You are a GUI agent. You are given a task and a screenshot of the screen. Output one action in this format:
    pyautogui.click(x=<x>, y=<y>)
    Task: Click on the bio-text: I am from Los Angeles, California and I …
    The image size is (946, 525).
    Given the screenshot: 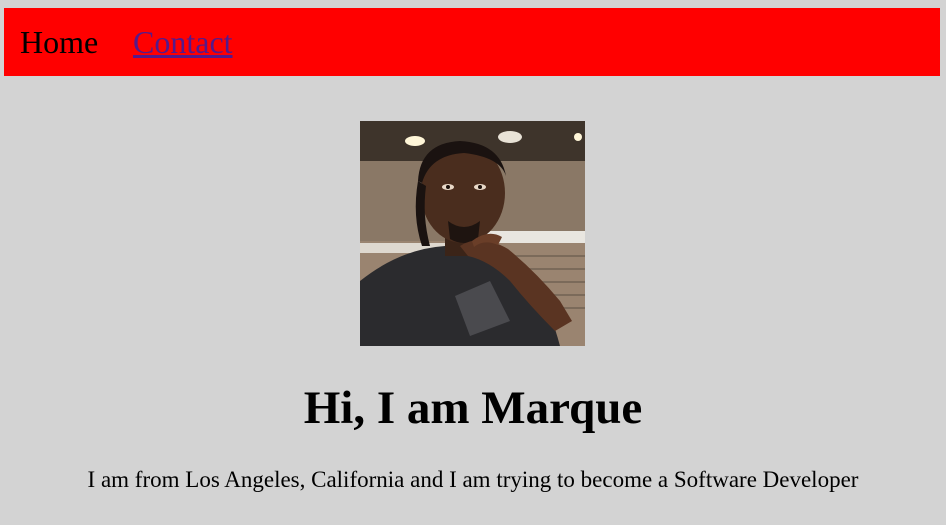 What is the action you would take?
    pyautogui.click(x=473, y=479)
    